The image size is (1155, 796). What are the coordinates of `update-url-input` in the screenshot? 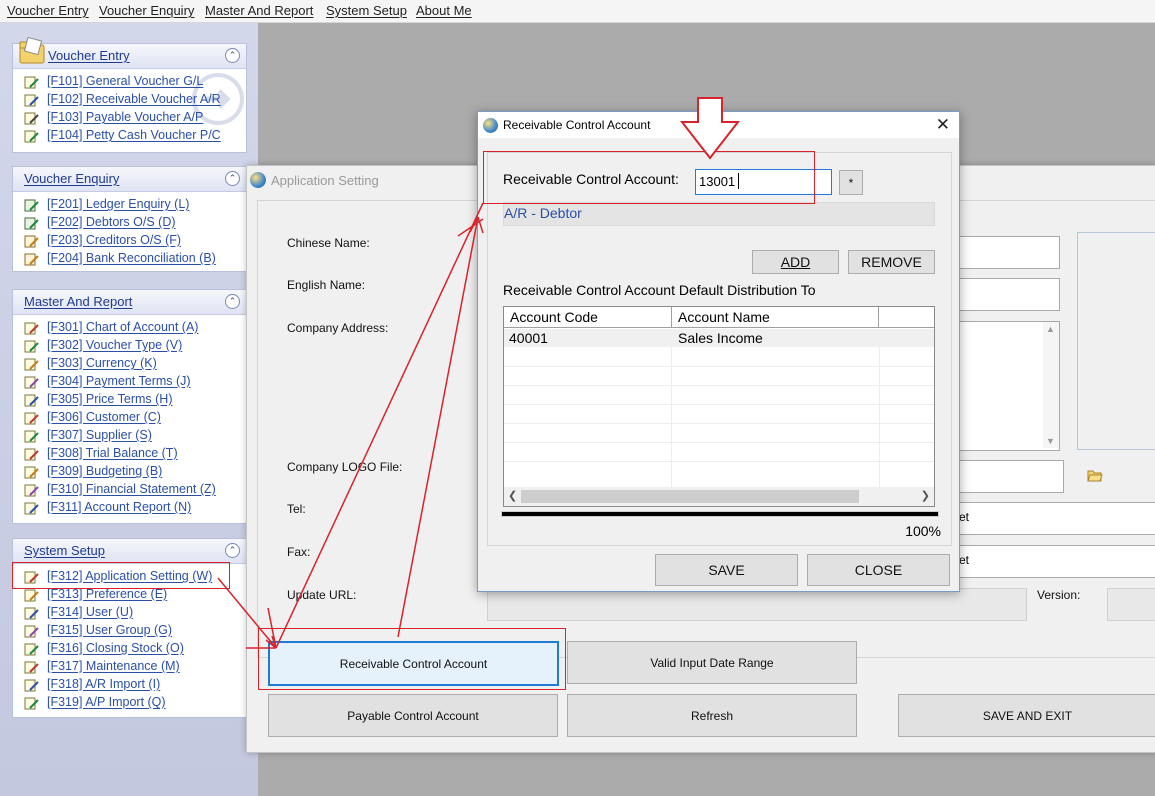 It's located at (757, 604).